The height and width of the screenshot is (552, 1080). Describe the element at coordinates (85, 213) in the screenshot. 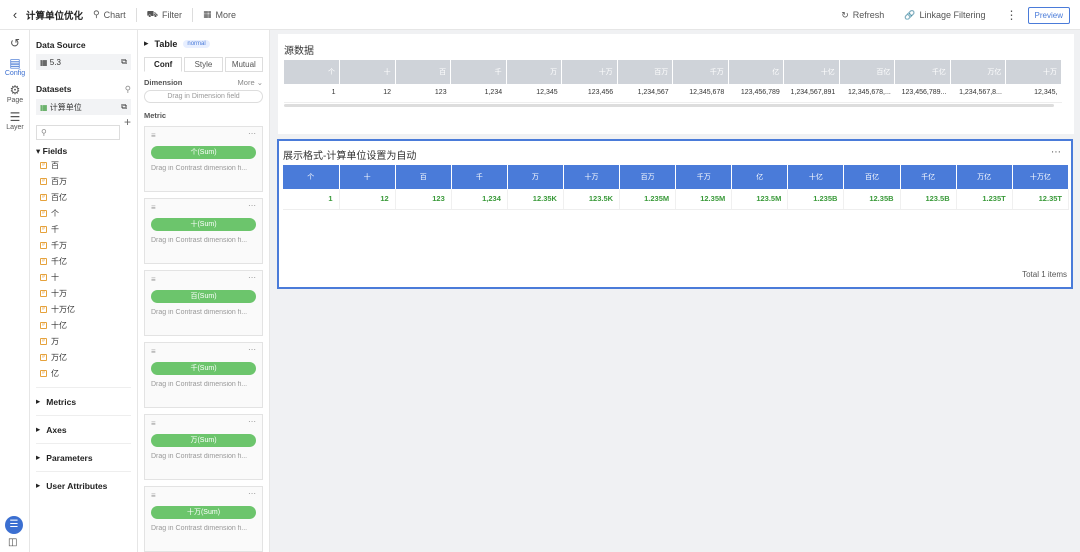

I see `field-item: # 个` at that location.